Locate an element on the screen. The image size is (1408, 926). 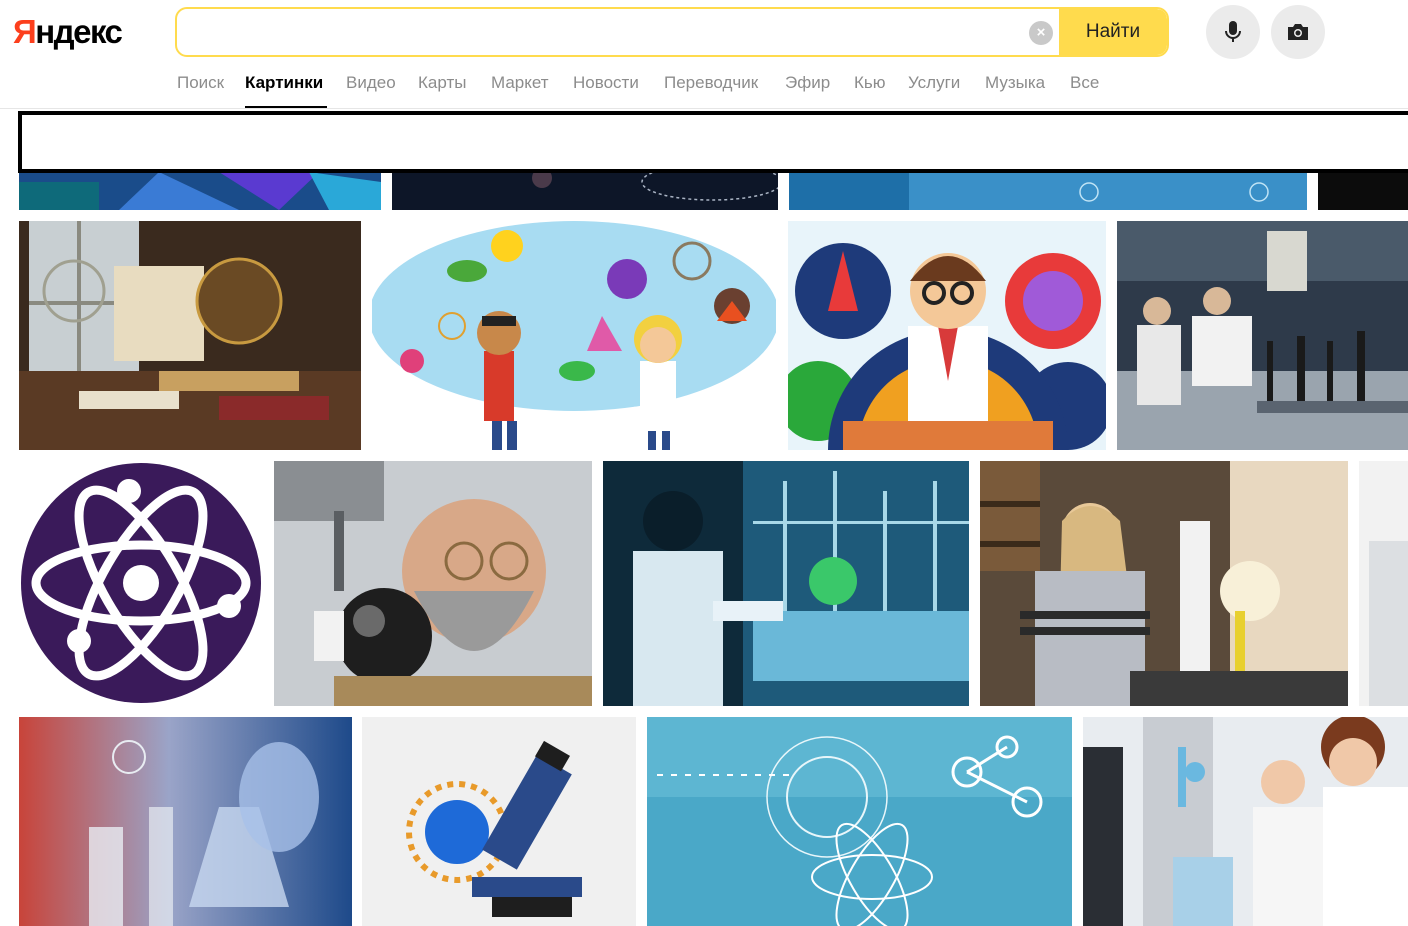
search-input is located at coordinates (597, 32).